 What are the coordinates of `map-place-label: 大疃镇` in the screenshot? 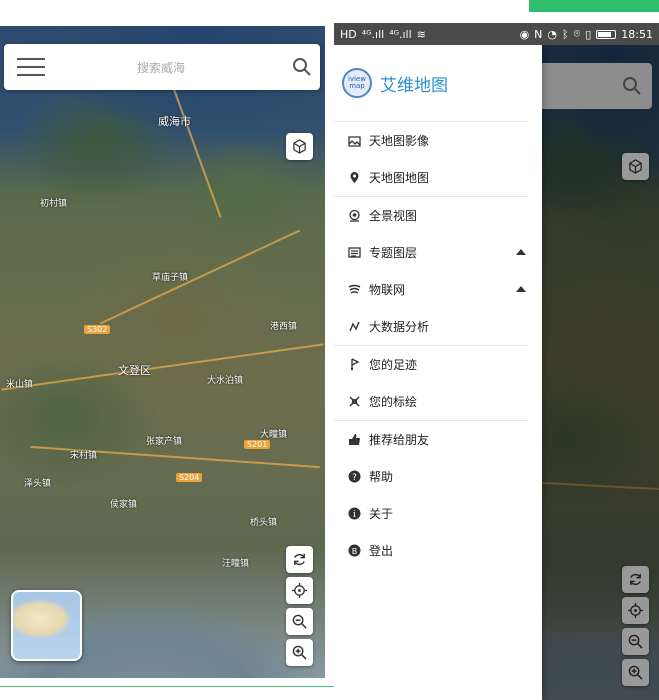 It's located at (274, 435).